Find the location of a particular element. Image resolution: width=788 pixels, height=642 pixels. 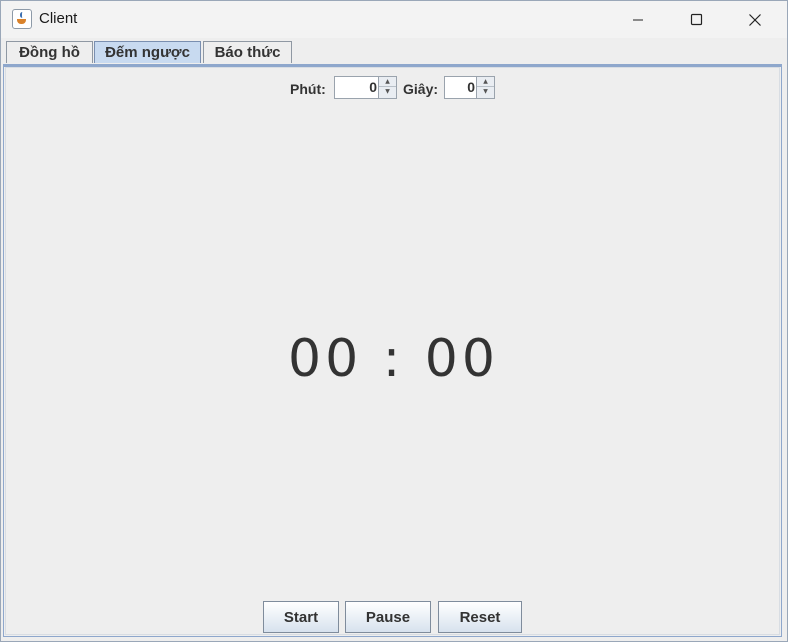

minutes-value: 0 is located at coordinates (373, 87).